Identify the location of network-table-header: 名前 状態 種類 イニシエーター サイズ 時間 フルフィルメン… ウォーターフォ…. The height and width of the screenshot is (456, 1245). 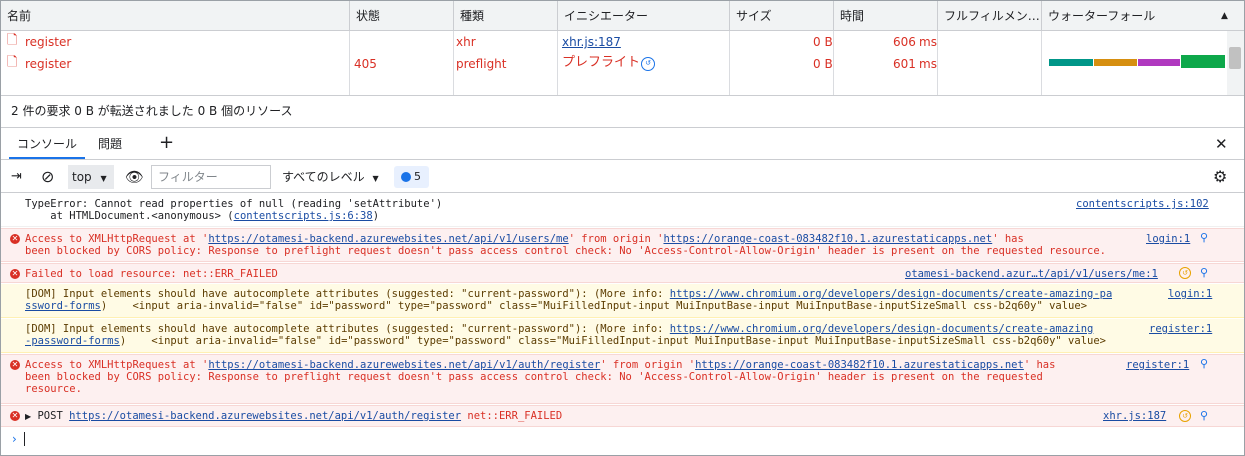
(622, 16).